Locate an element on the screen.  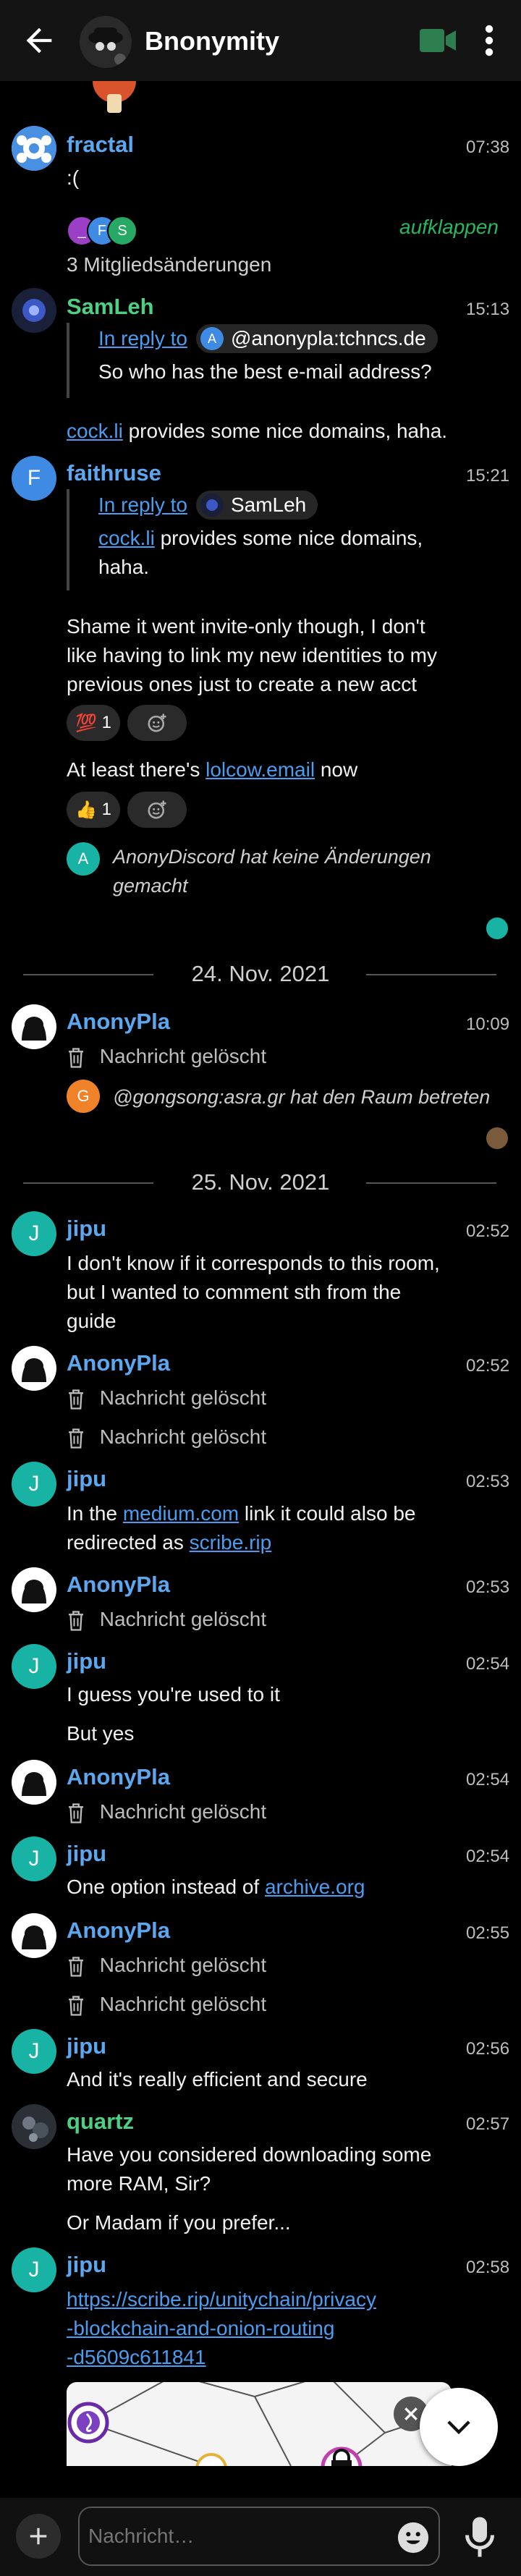
reply-text-part: haha. is located at coordinates (124, 567).